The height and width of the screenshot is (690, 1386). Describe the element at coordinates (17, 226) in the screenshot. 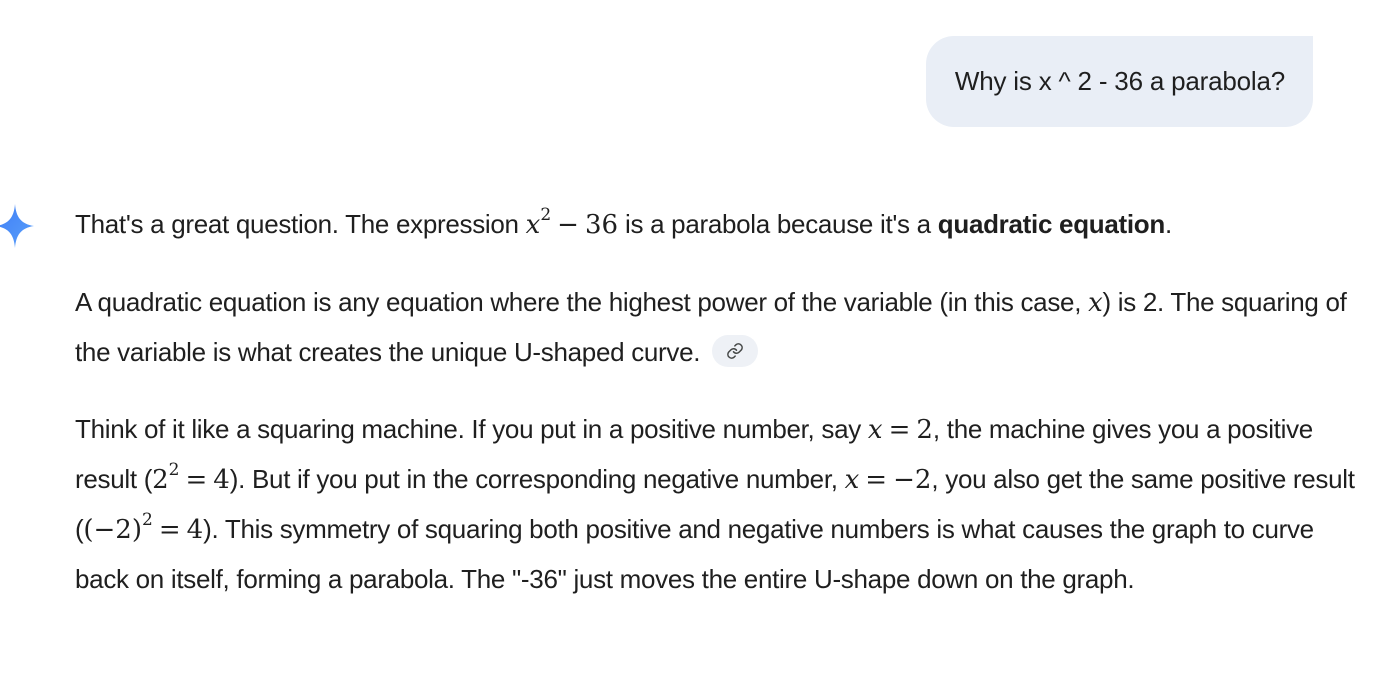

I see `gemini-sparkle-icon` at that location.